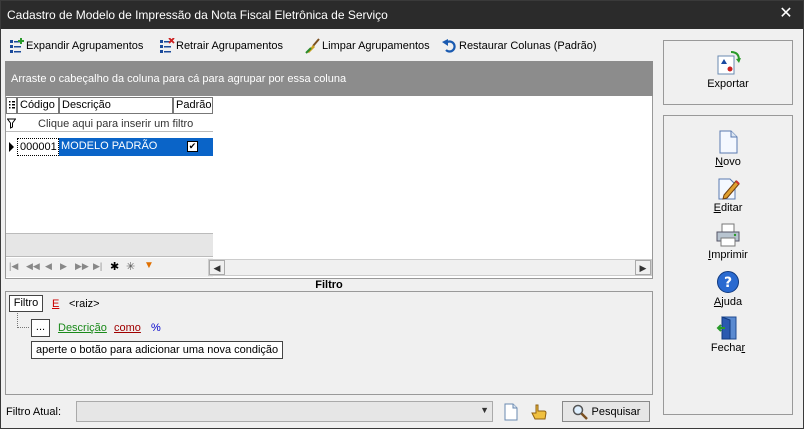  I want to click on condition-operator: como, so click(127, 328).